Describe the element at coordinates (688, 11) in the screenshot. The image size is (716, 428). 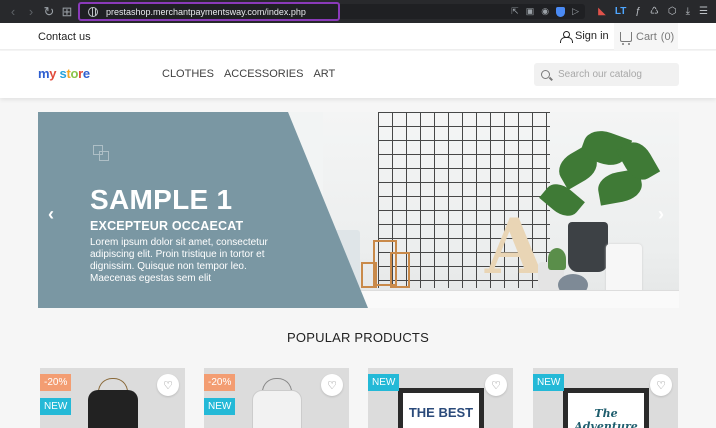
I see `download-icon: ⤓` at that location.